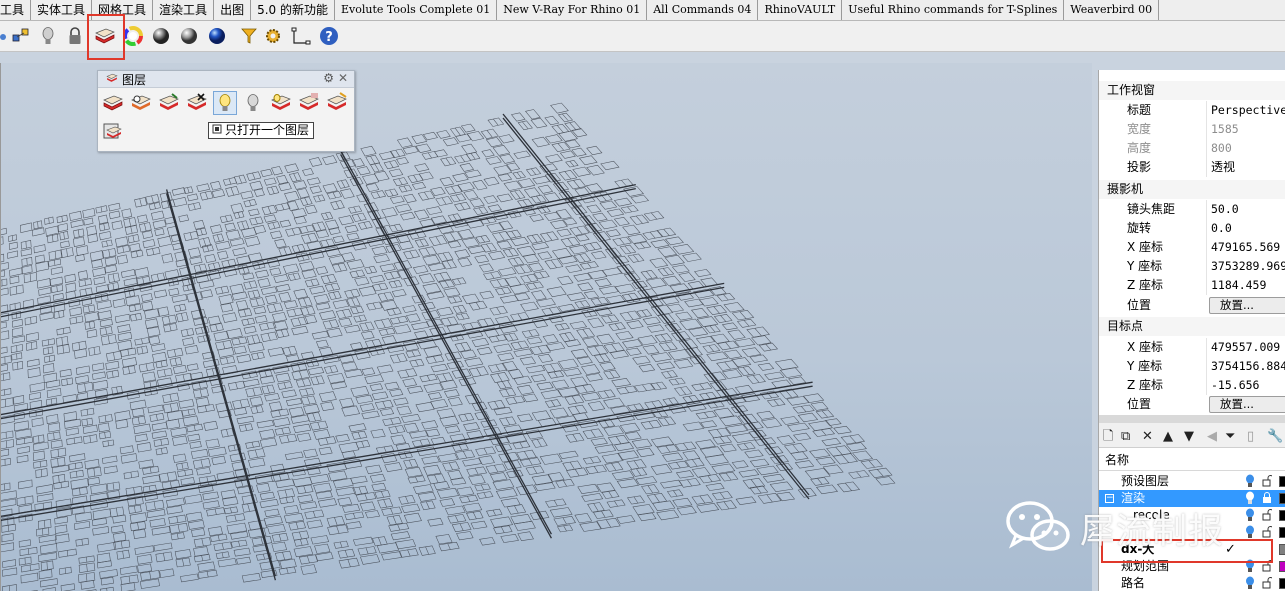  What do you see at coordinates (1192, 566) in the screenshot?
I see `layer-row: 规划范围` at bounding box center [1192, 566].